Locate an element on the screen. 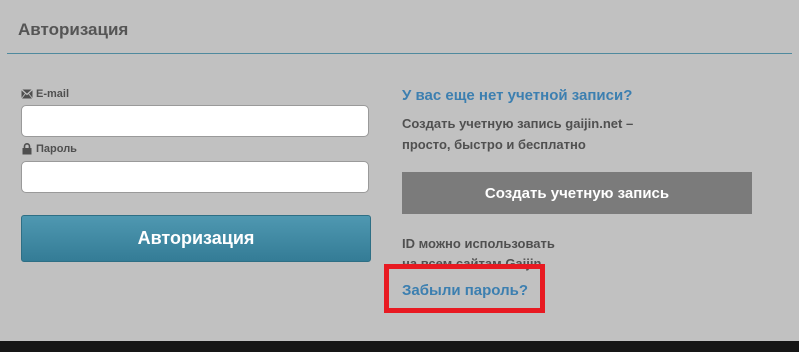 This screenshot has width=799, height=352. header-divider is located at coordinates (399, 53).